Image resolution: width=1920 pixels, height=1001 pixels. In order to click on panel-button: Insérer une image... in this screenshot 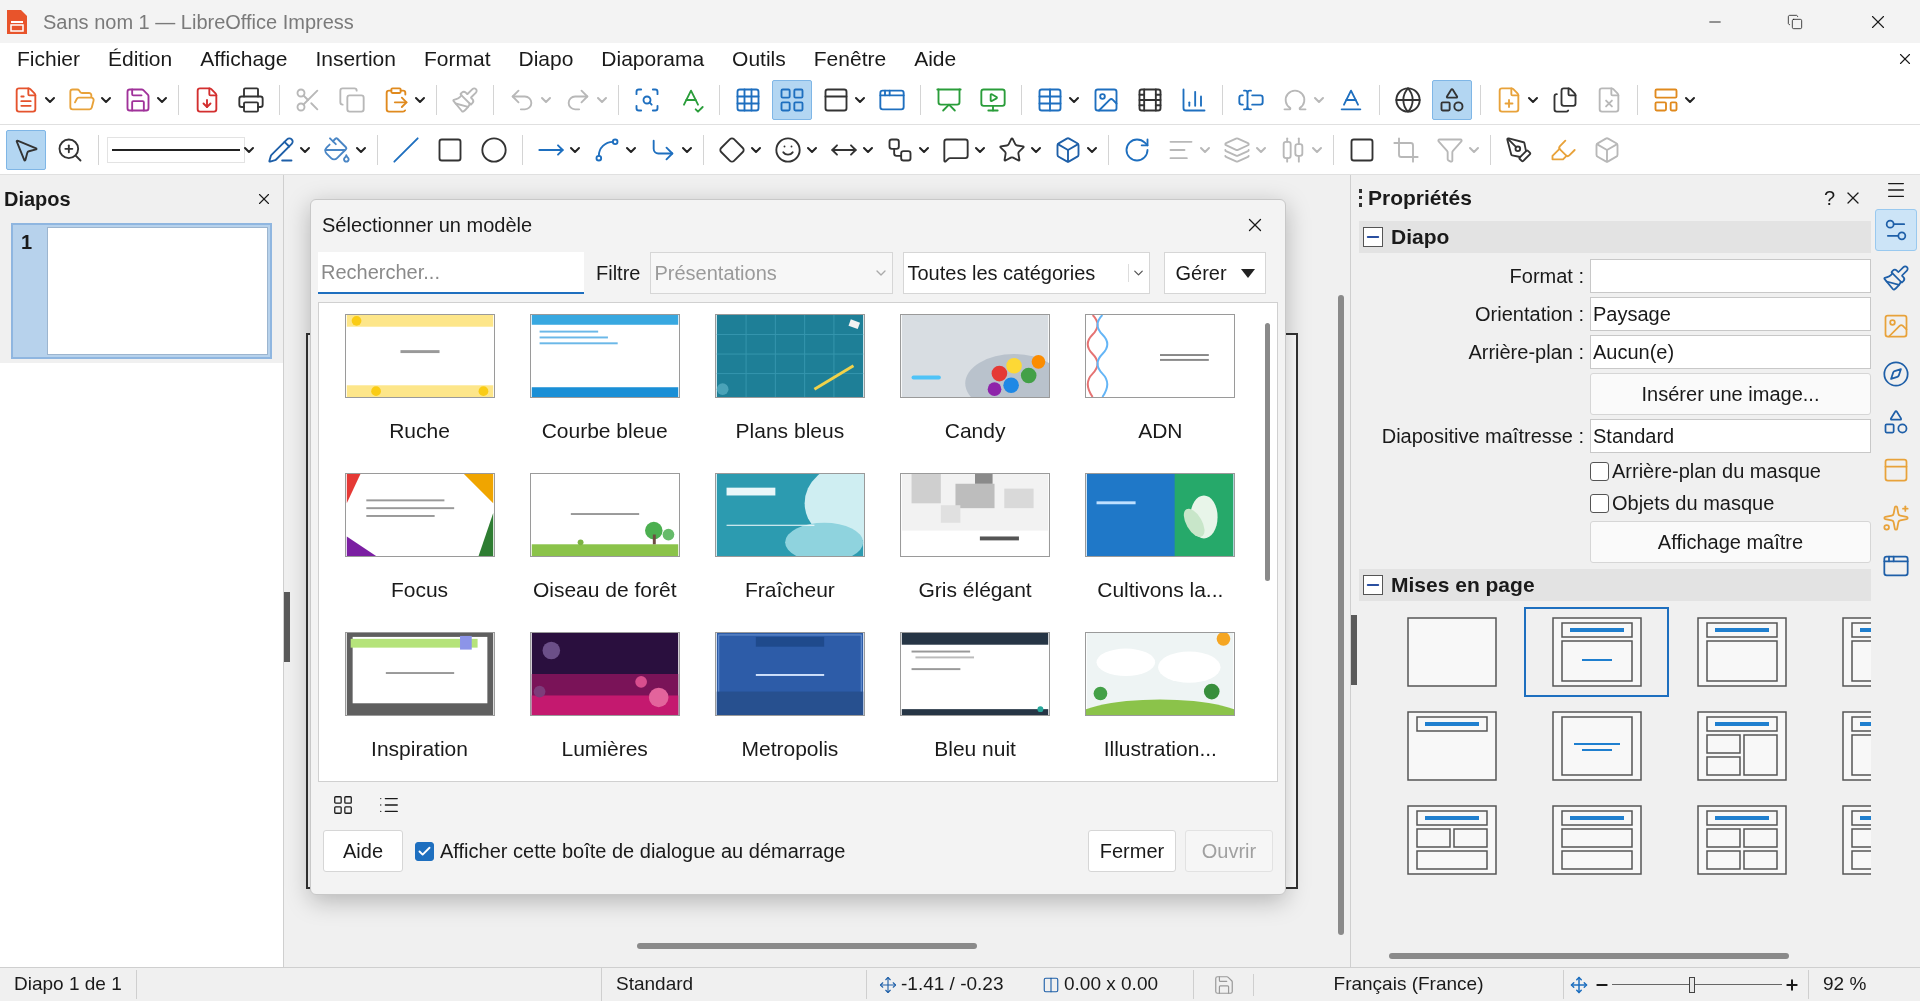, I will do `click(1730, 394)`.